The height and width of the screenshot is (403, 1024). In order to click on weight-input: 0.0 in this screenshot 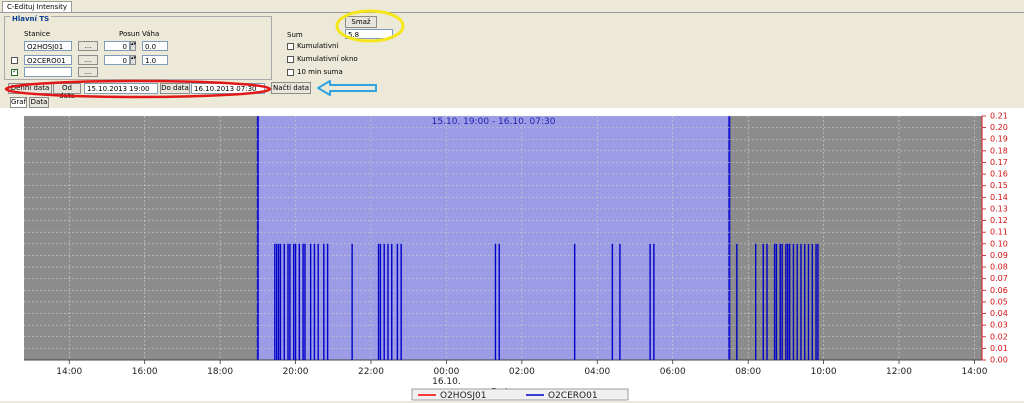, I will do `click(155, 46)`.